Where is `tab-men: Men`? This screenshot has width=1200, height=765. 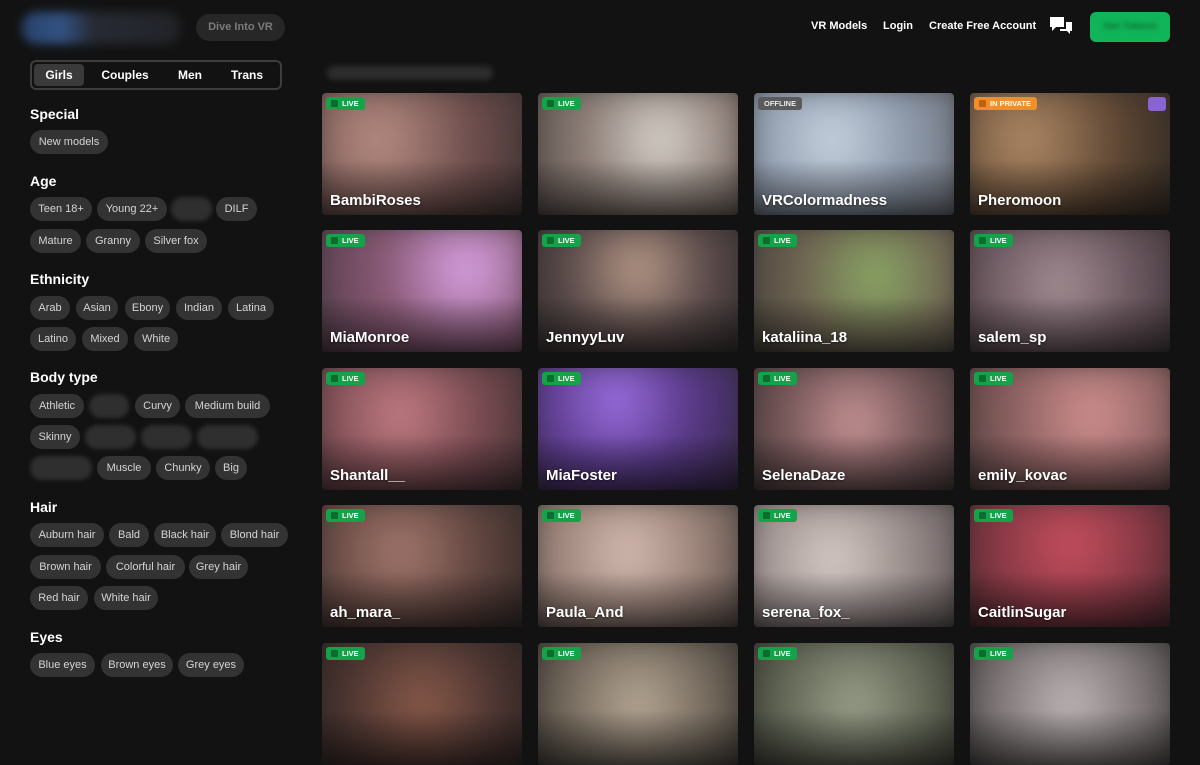 tab-men: Men is located at coordinates (190, 75).